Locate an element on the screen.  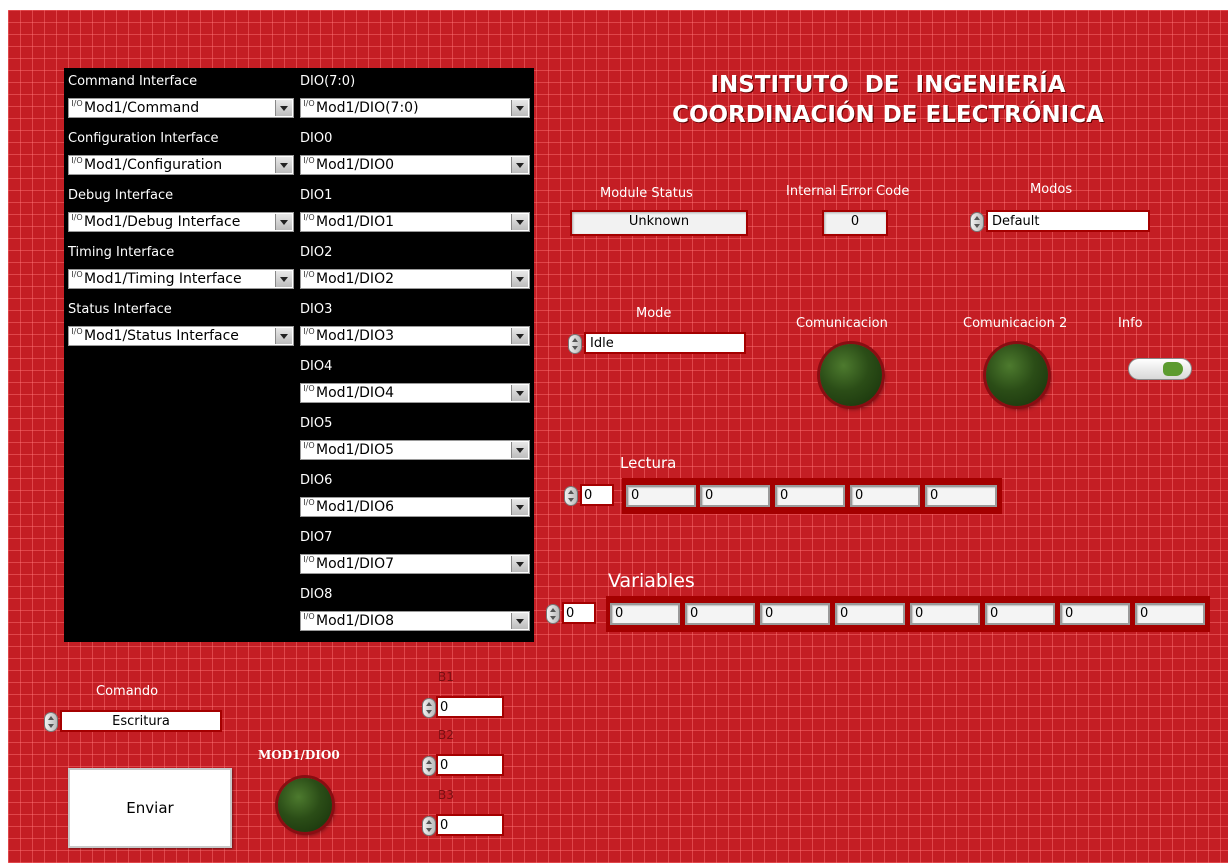
status-interface-select: I/O Mod1/Status Interface is located at coordinates (181, 336).